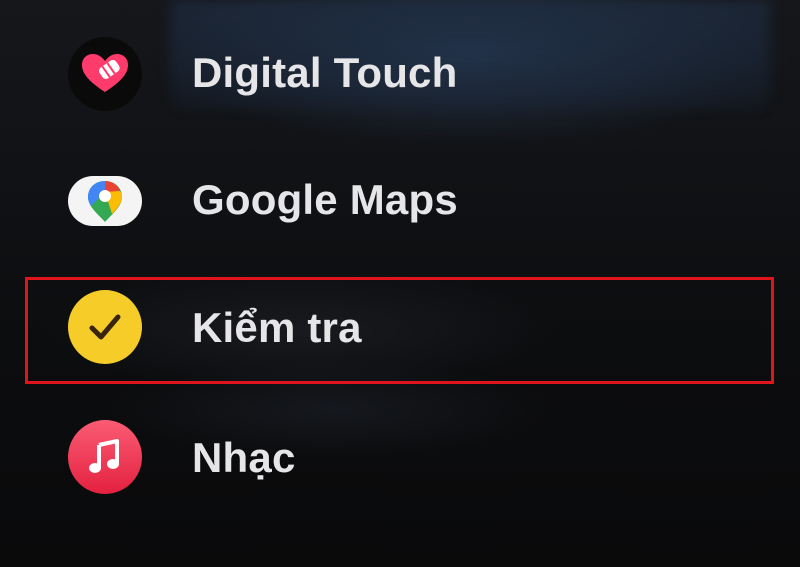  Describe the element at coordinates (105, 74) in the screenshot. I see `digital-touch-heart-icon` at that location.